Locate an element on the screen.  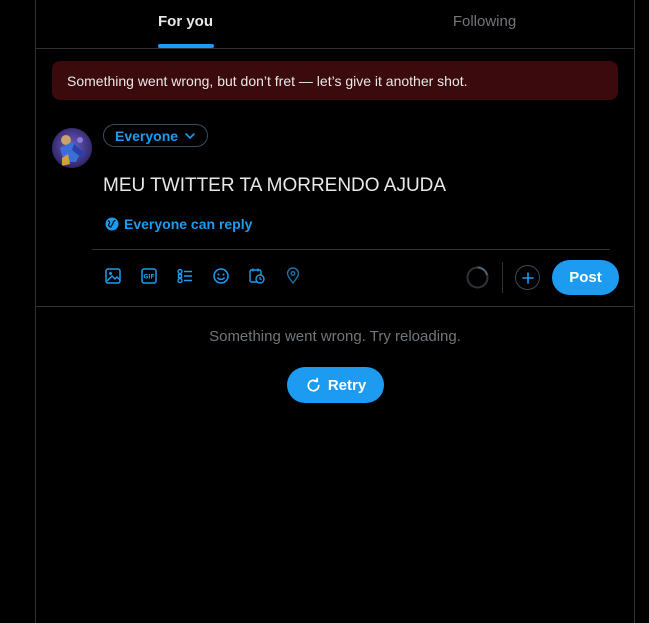
add-post-button is located at coordinates (527, 277).